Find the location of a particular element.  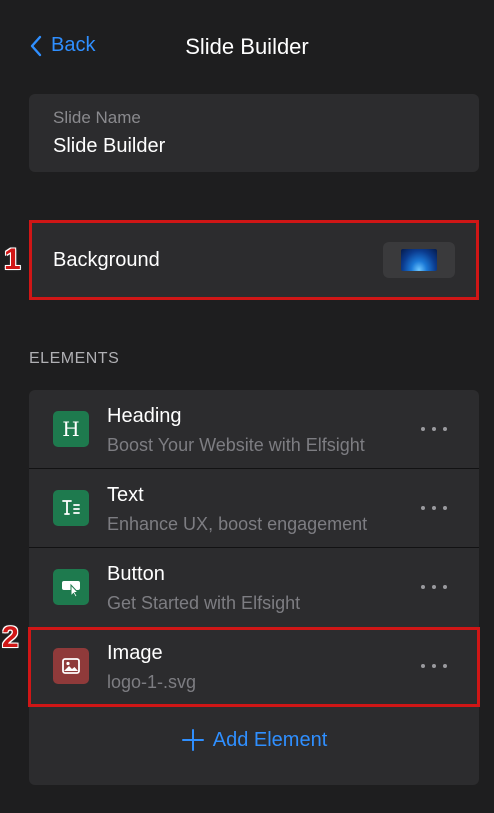

slide-name-label: Slide Name is located at coordinates (97, 117).